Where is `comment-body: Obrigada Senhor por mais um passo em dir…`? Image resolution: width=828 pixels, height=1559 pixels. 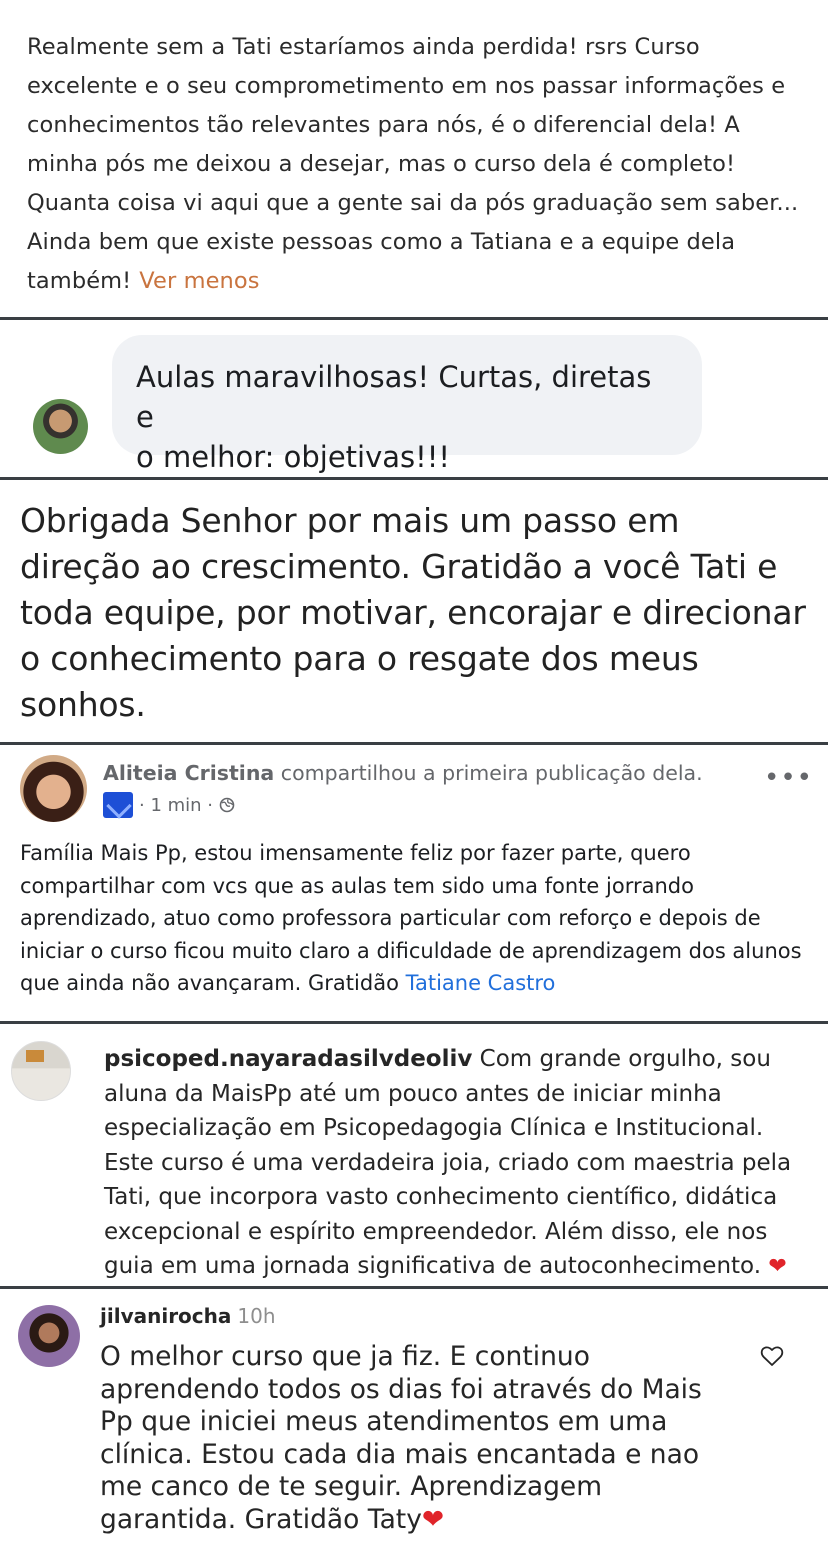 comment-body: Obrigada Senhor por mais um passo em dir… is located at coordinates (413, 612).